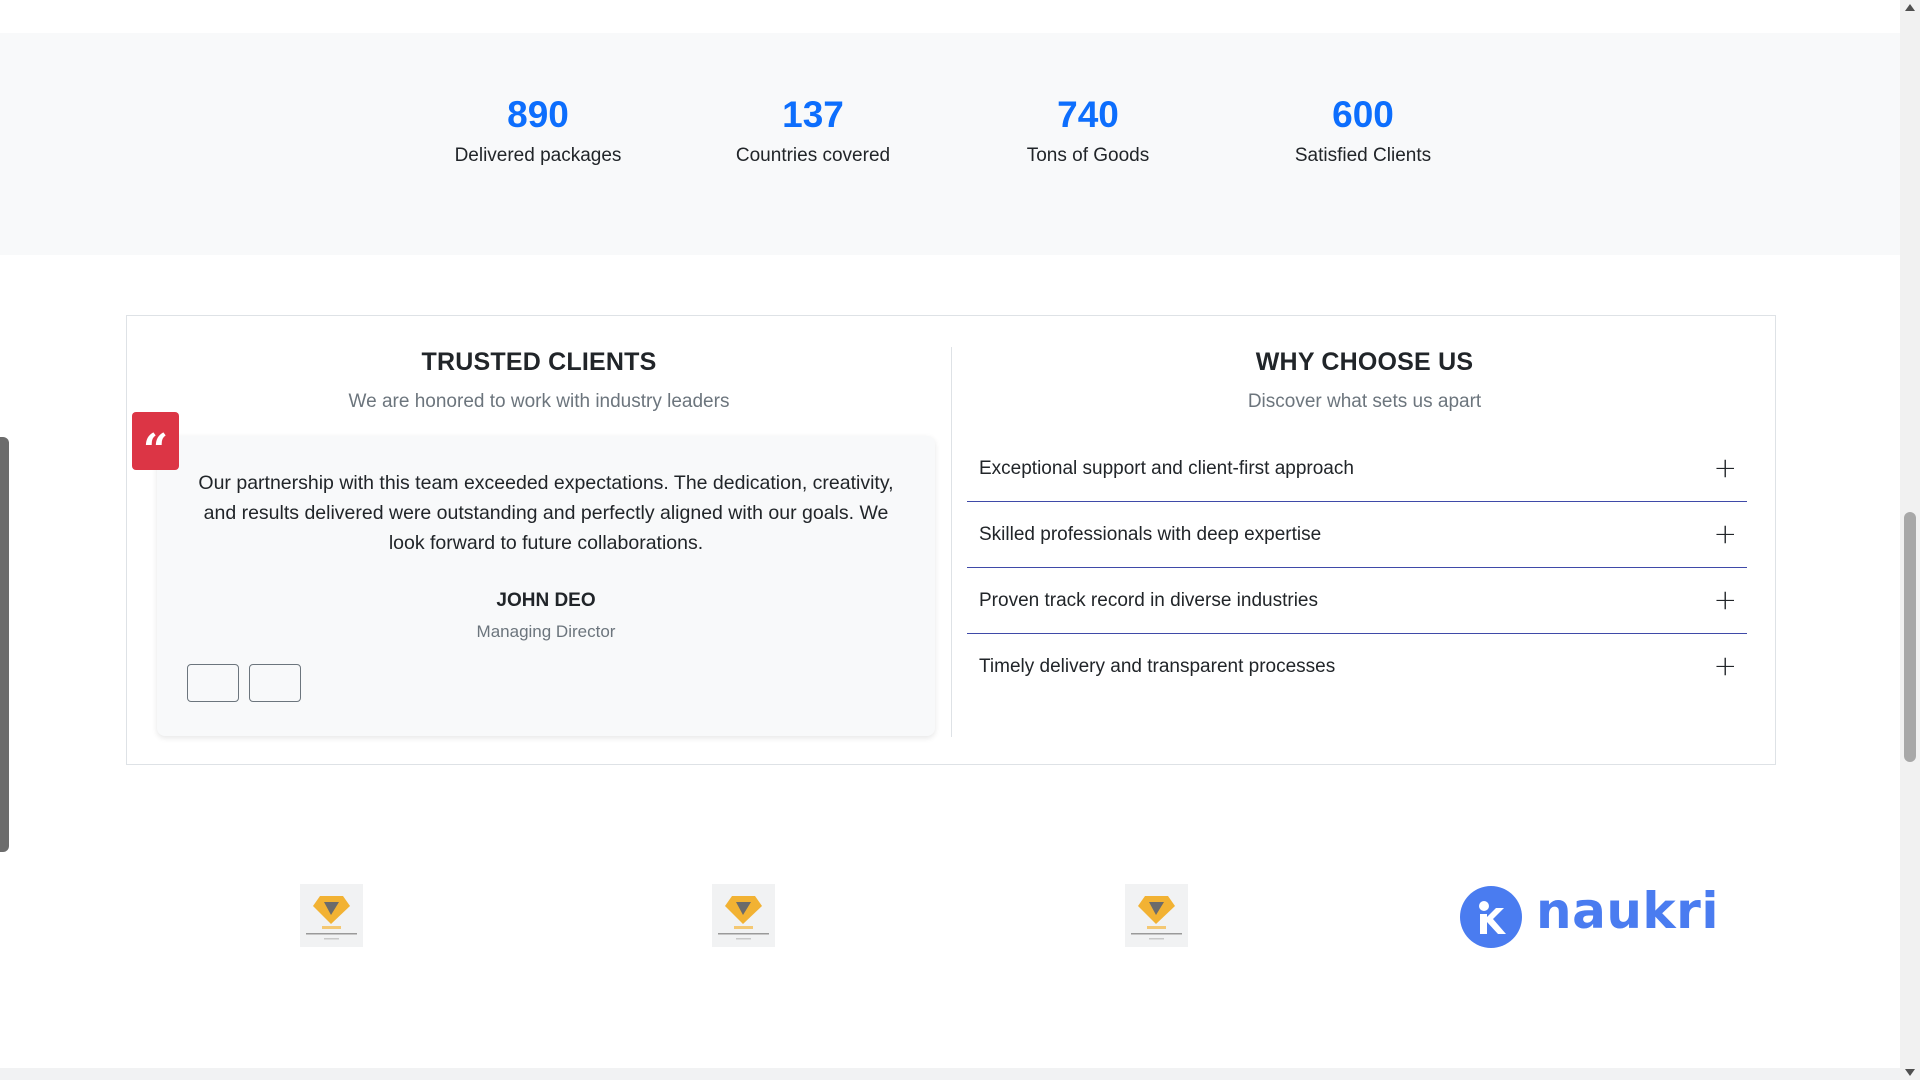 Image resolution: width=1920 pixels, height=1080 pixels. What do you see at coordinates (546, 600) in the screenshot?
I see `testimonial-author-name: JOHN DEO` at bounding box center [546, 600].